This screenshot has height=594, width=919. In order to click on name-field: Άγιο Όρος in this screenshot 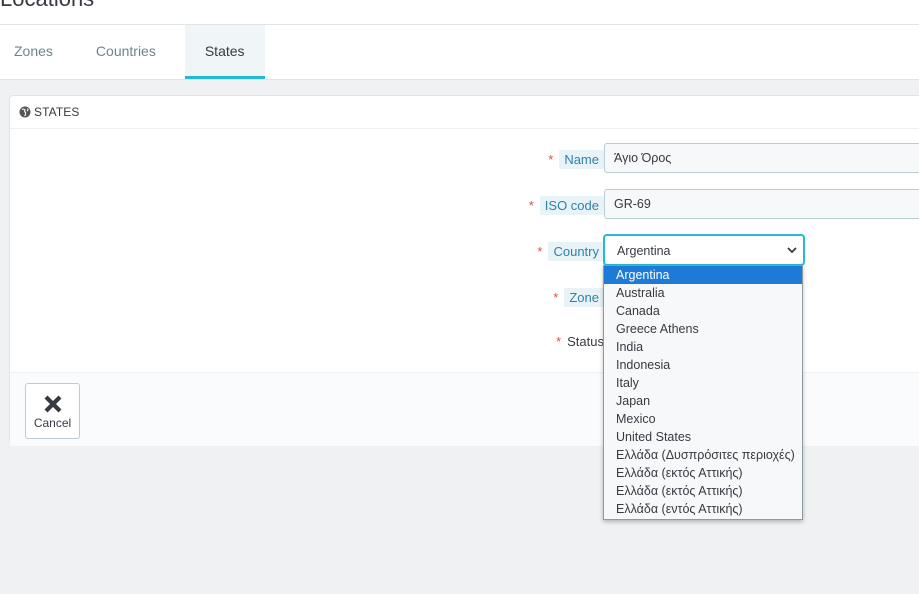, I will do `click(761, 158)`.